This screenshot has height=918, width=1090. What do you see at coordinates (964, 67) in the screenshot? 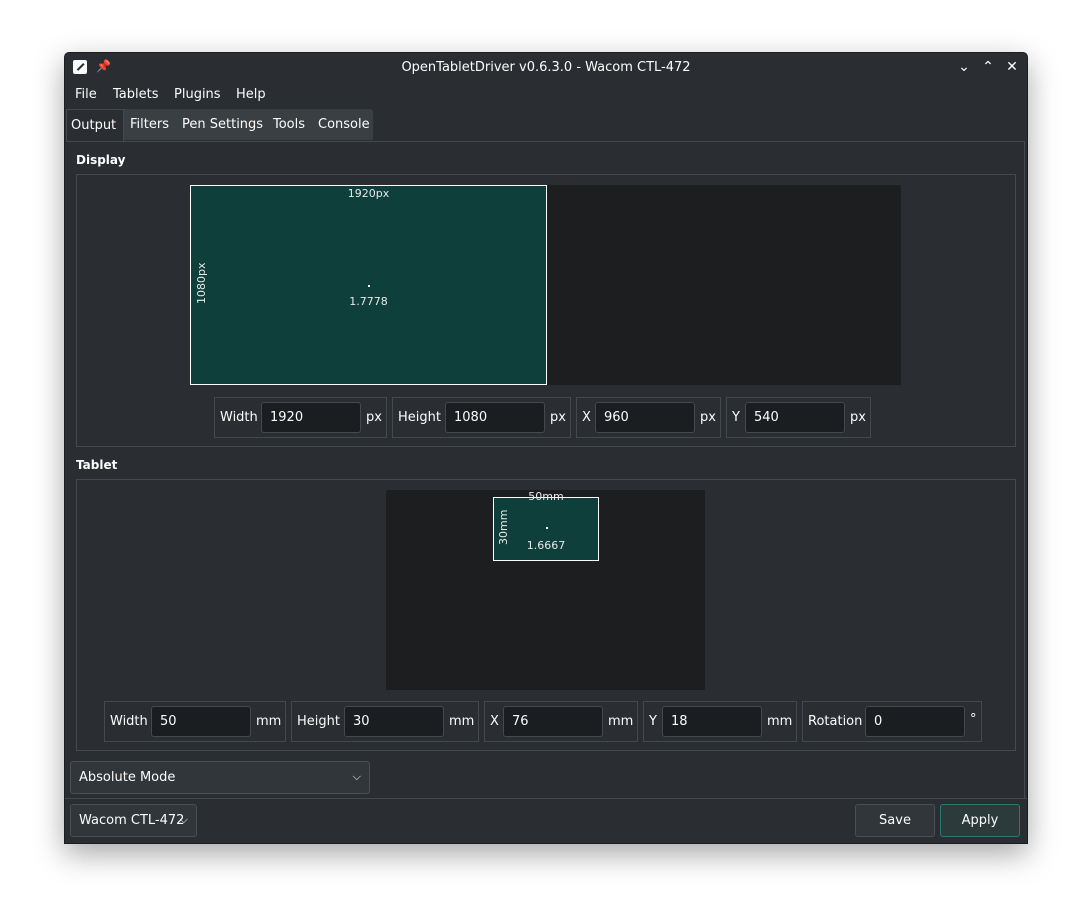
I see `minimize-icon: ⌄` at bounding box center [964, 67].